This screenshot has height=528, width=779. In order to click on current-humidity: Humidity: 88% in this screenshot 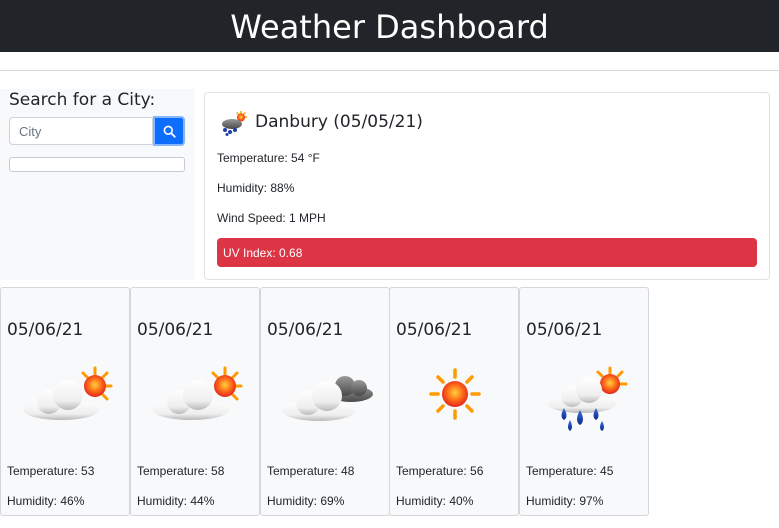, I will do `click(256, 188)`.